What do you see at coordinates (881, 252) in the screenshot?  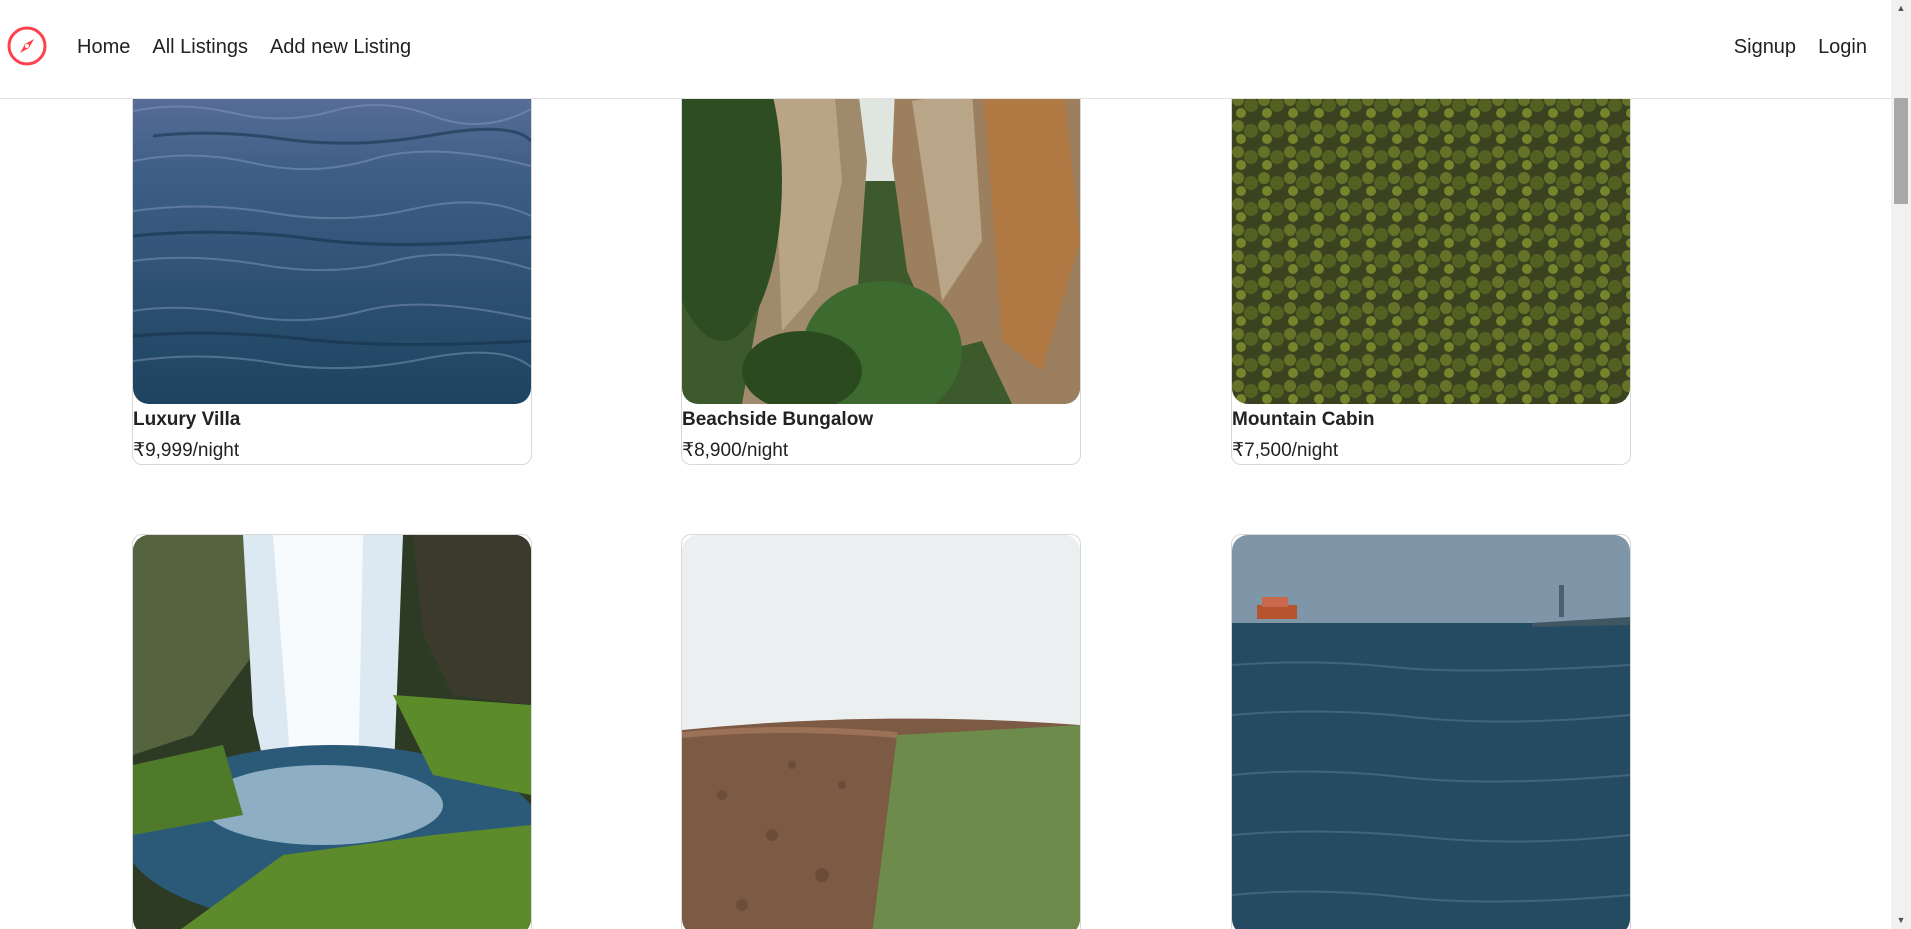 I see `listing-card: Beachside Bungalow ₹8,900/night` at bounding box center [881, 252].